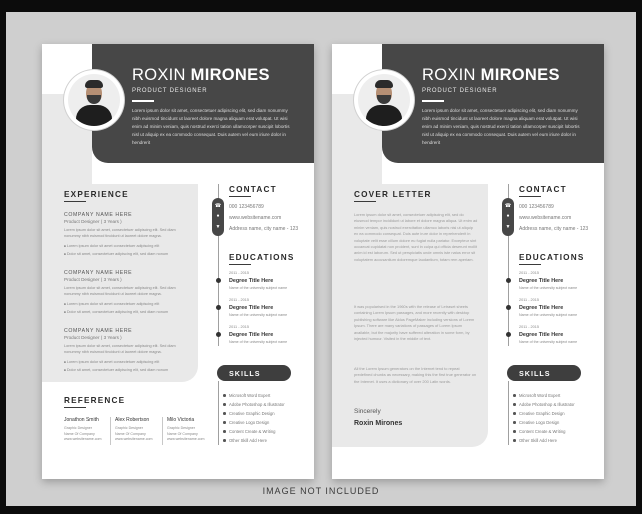 This screenshot has height=514, width=642. I want to click on experience-heading: EXPERIENCE, so click(96, 194).